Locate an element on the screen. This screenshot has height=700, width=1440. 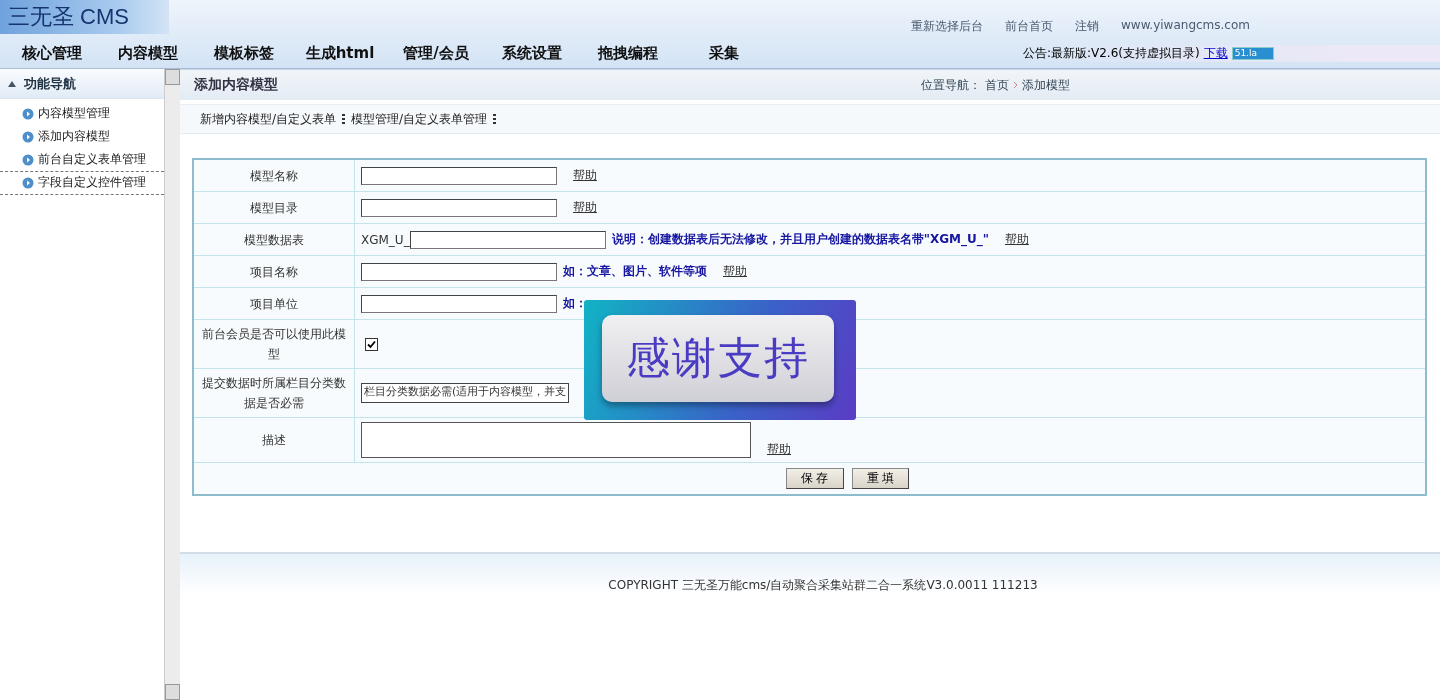
menu-item: 系统设置 is located at coordinates (532, 53).